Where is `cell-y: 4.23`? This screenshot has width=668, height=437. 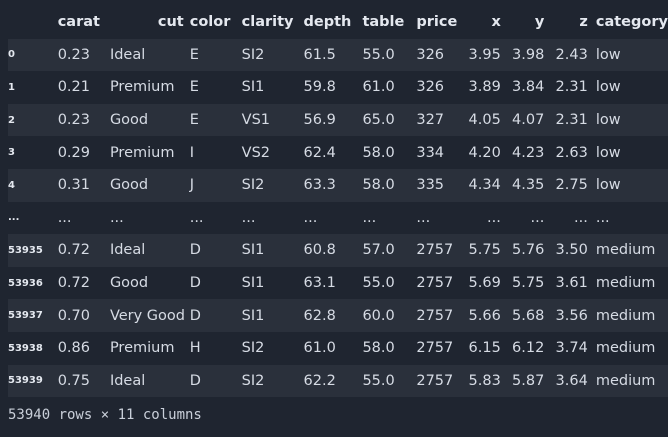
cell-y: 4.23 is located at coordinates (528, 152).